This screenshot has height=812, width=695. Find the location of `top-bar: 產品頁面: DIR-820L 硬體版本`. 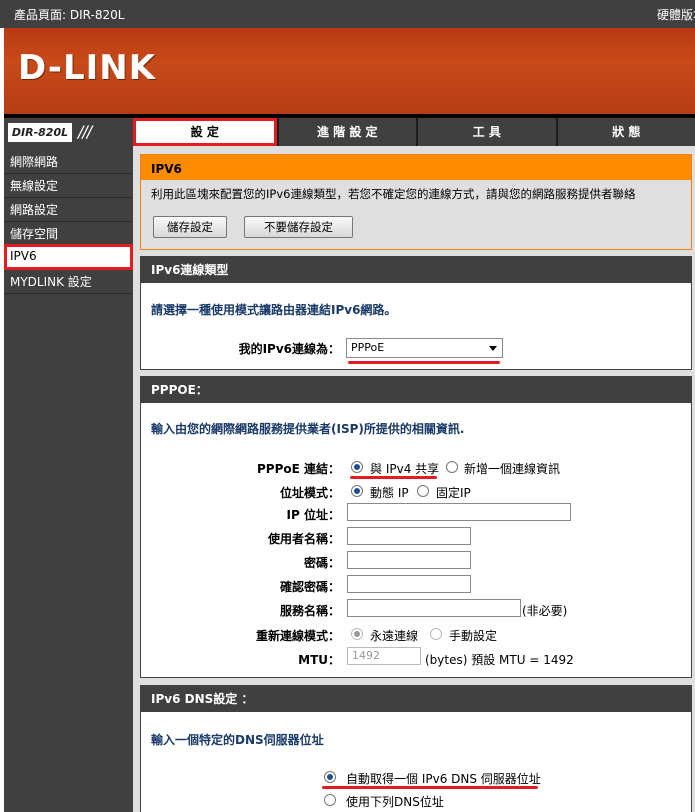

top-bar: 產品頁面: DIR-820L 硬體版本 is located at coordinates (347, 14).